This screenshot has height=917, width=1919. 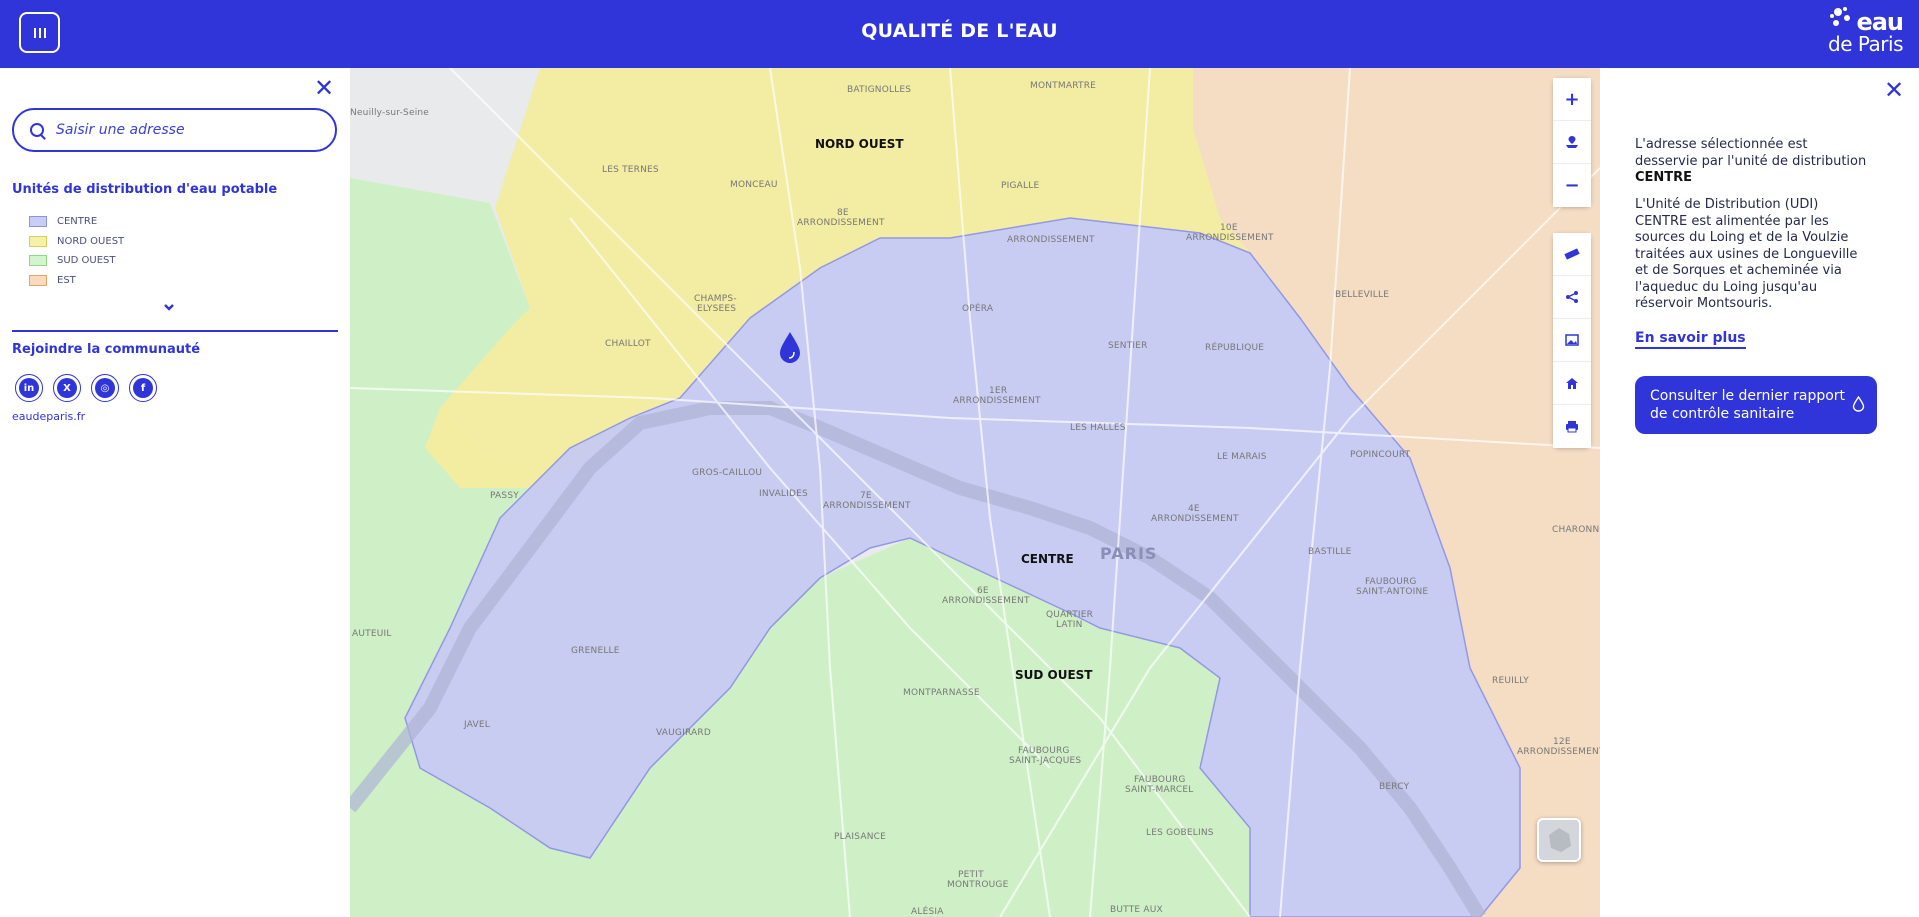 I want to click on zoom-controls: + −, so click(x=1572, y=142).